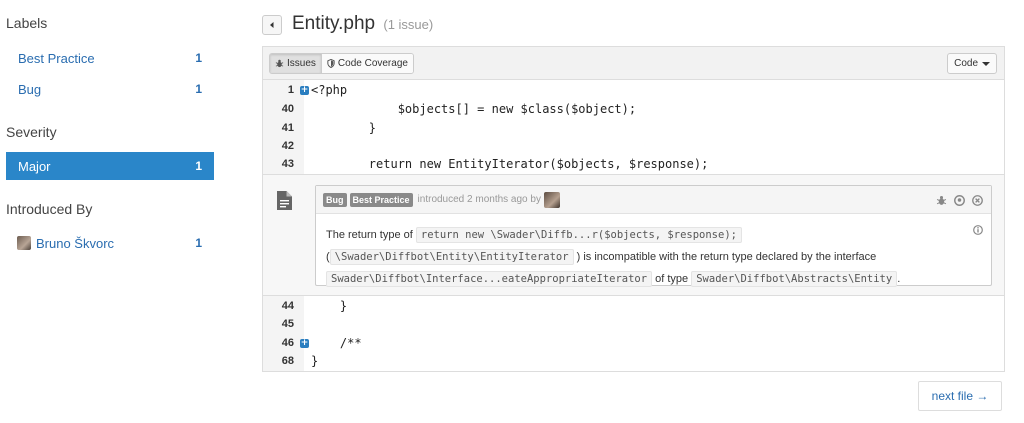 This screenshot has width=1024, height=423. Describe the element at coordinates (479, 199) in the screenshot. I see `issue-meta: introduced 2 months ago by` at that location.